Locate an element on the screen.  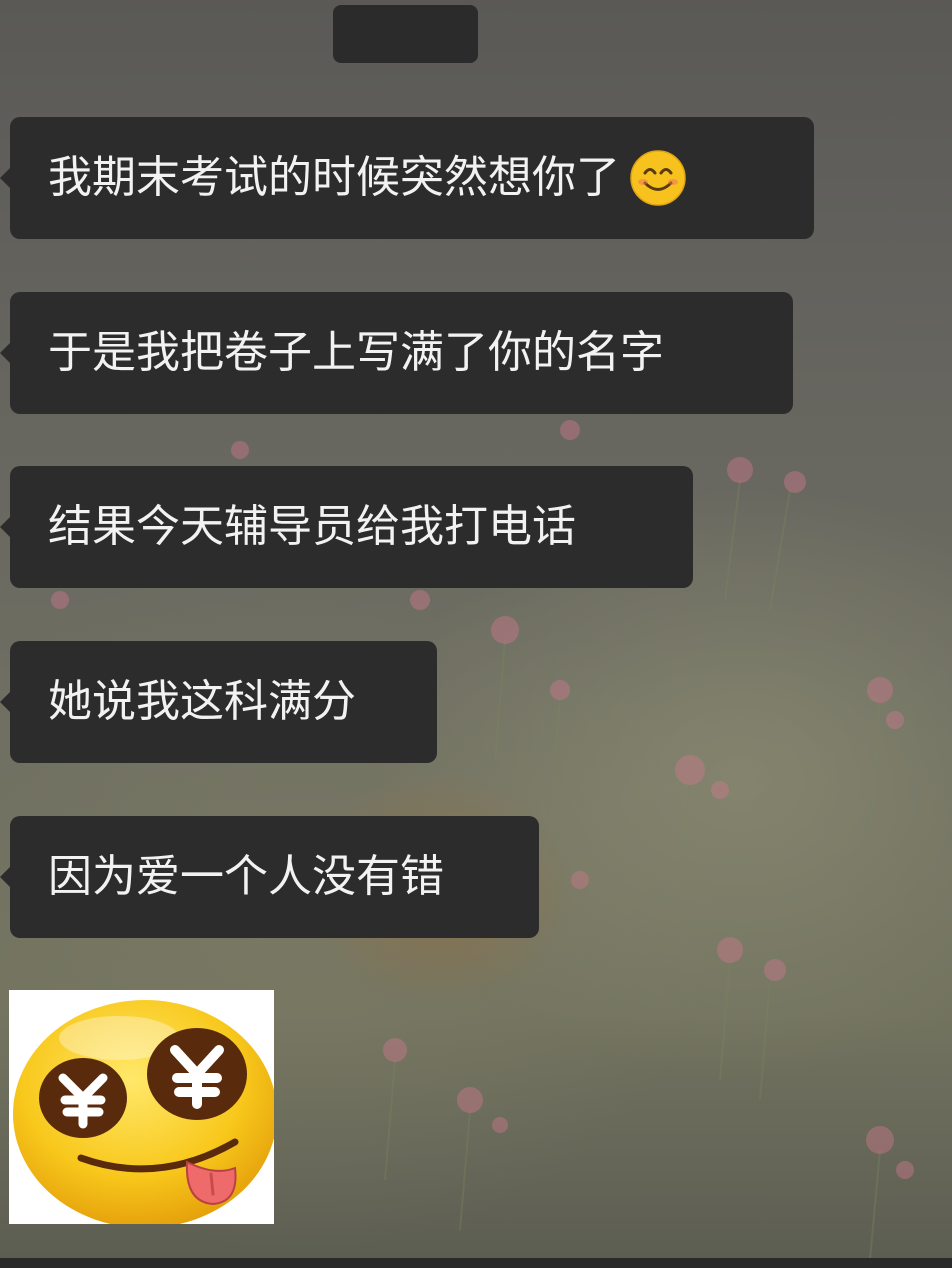
message-bubble-4: 她说我这科满分 is located at coordinates (218, 702).